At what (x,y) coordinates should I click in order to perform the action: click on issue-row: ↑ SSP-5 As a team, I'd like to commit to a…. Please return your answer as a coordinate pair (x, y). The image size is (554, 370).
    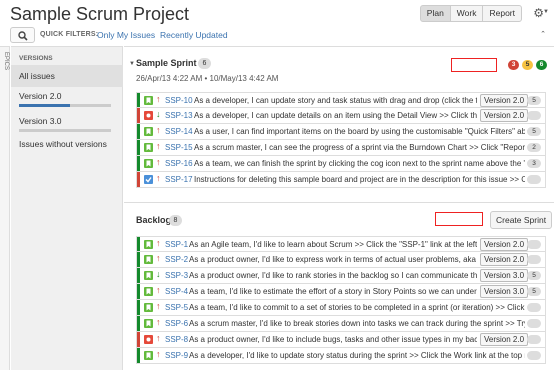
    Looking at the image, I should click on (341, 308).